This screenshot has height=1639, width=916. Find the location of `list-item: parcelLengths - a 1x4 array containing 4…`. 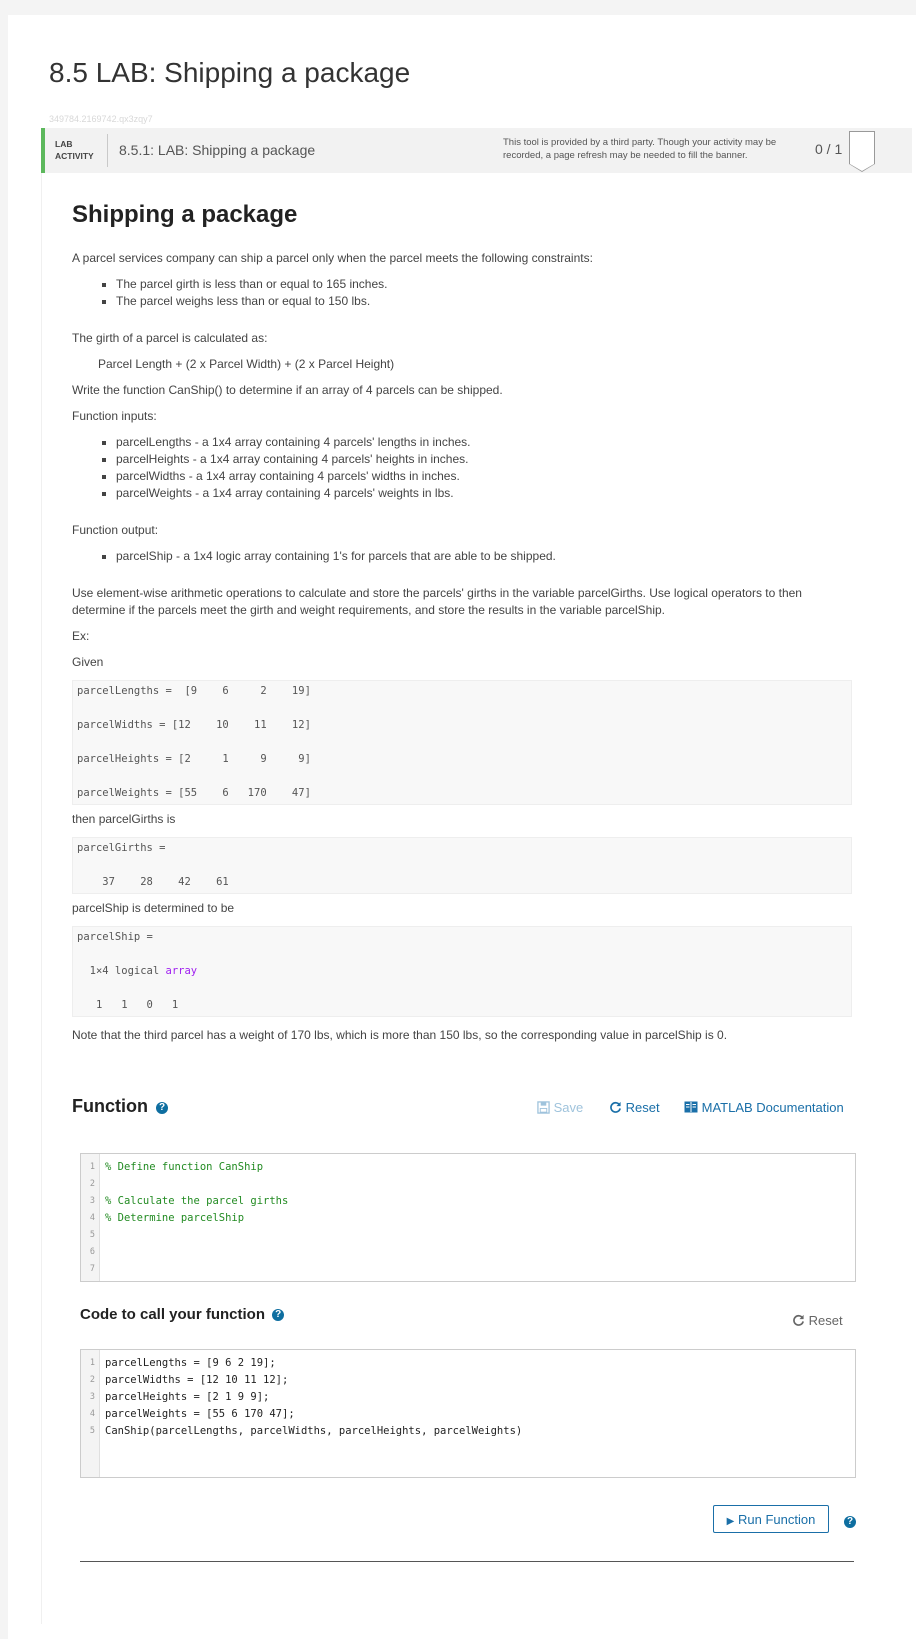

list-item: parcelLengths - a 1x4 array containing 4… is located at coordinates (484, 442).